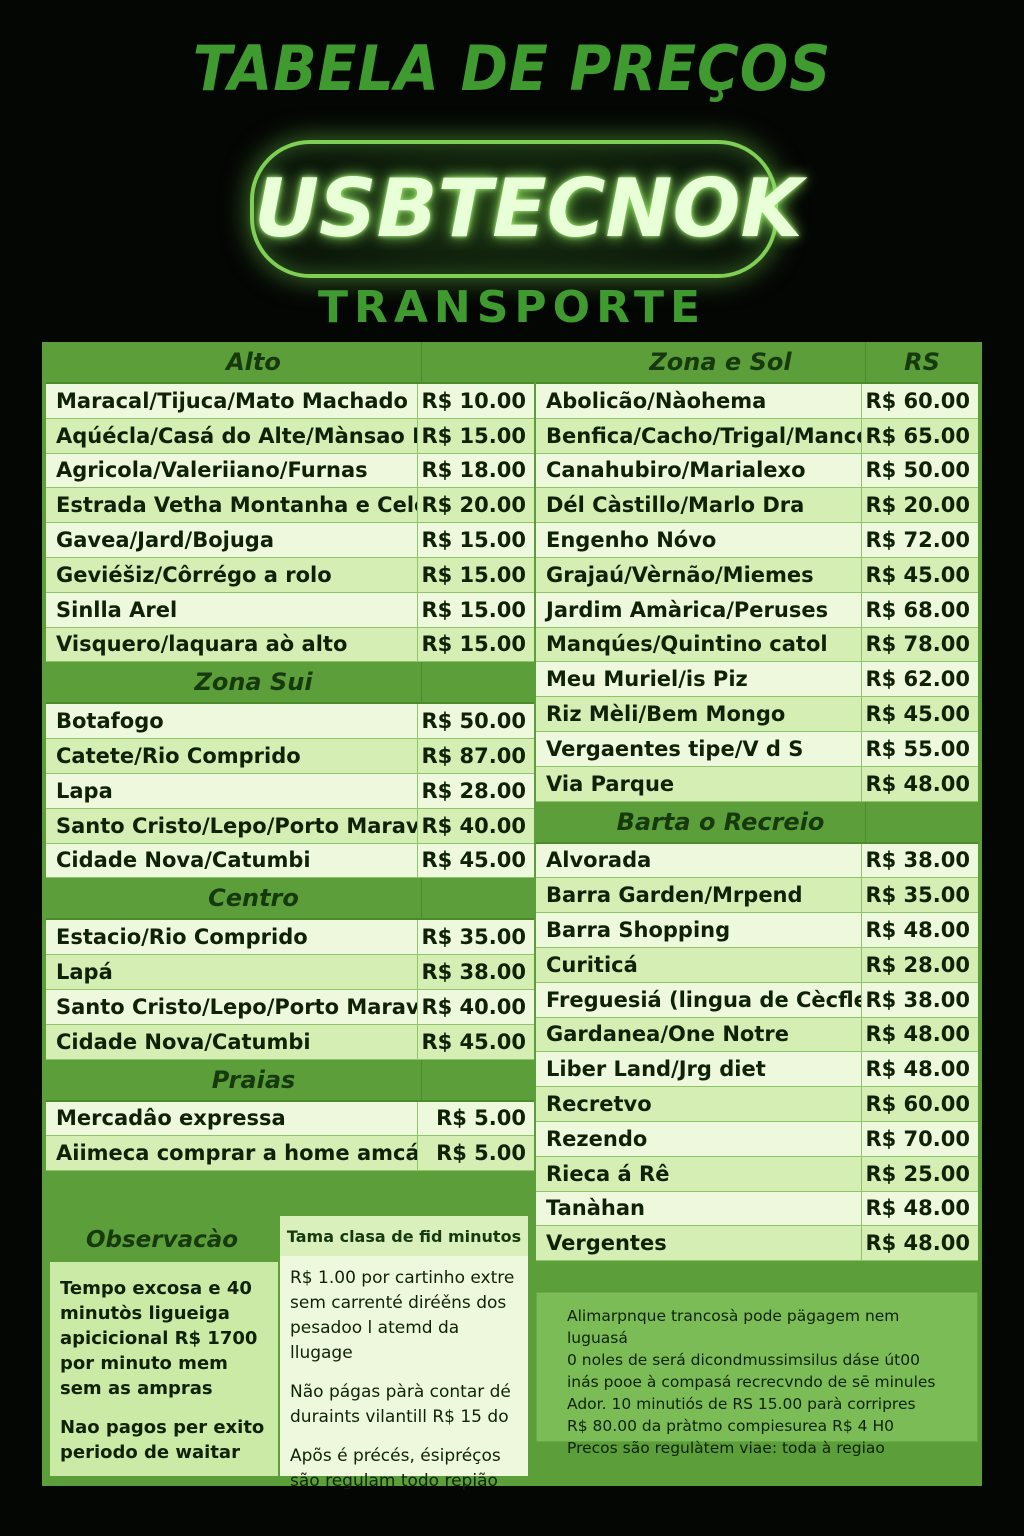 The image size is (1024, 1536). Describe the element at coordinates (178, 756) in the screenshot. I see `destination-name: Catete/Rio Comprido` at that location.